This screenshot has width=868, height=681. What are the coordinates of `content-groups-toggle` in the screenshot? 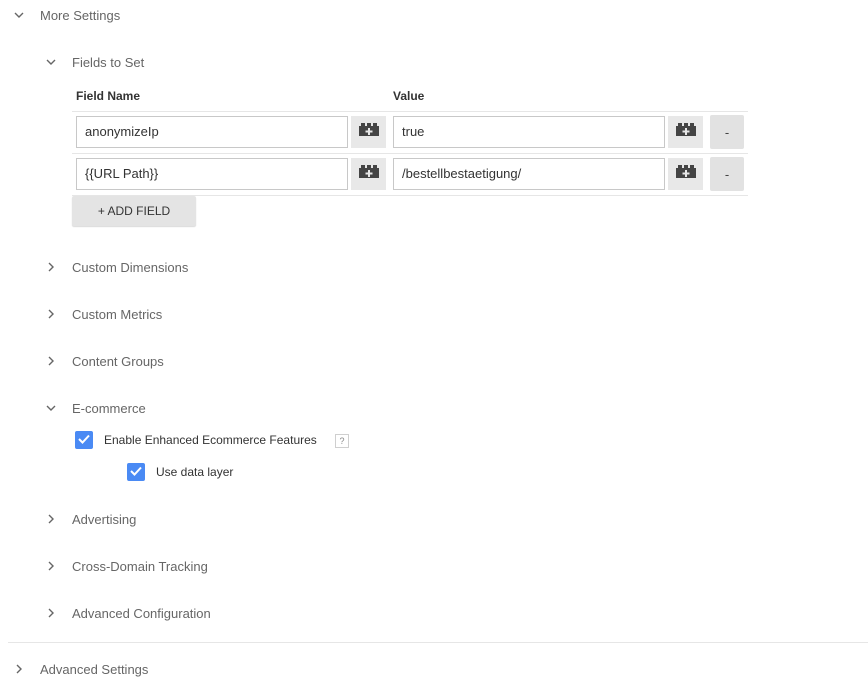 It's located at (51, 361).